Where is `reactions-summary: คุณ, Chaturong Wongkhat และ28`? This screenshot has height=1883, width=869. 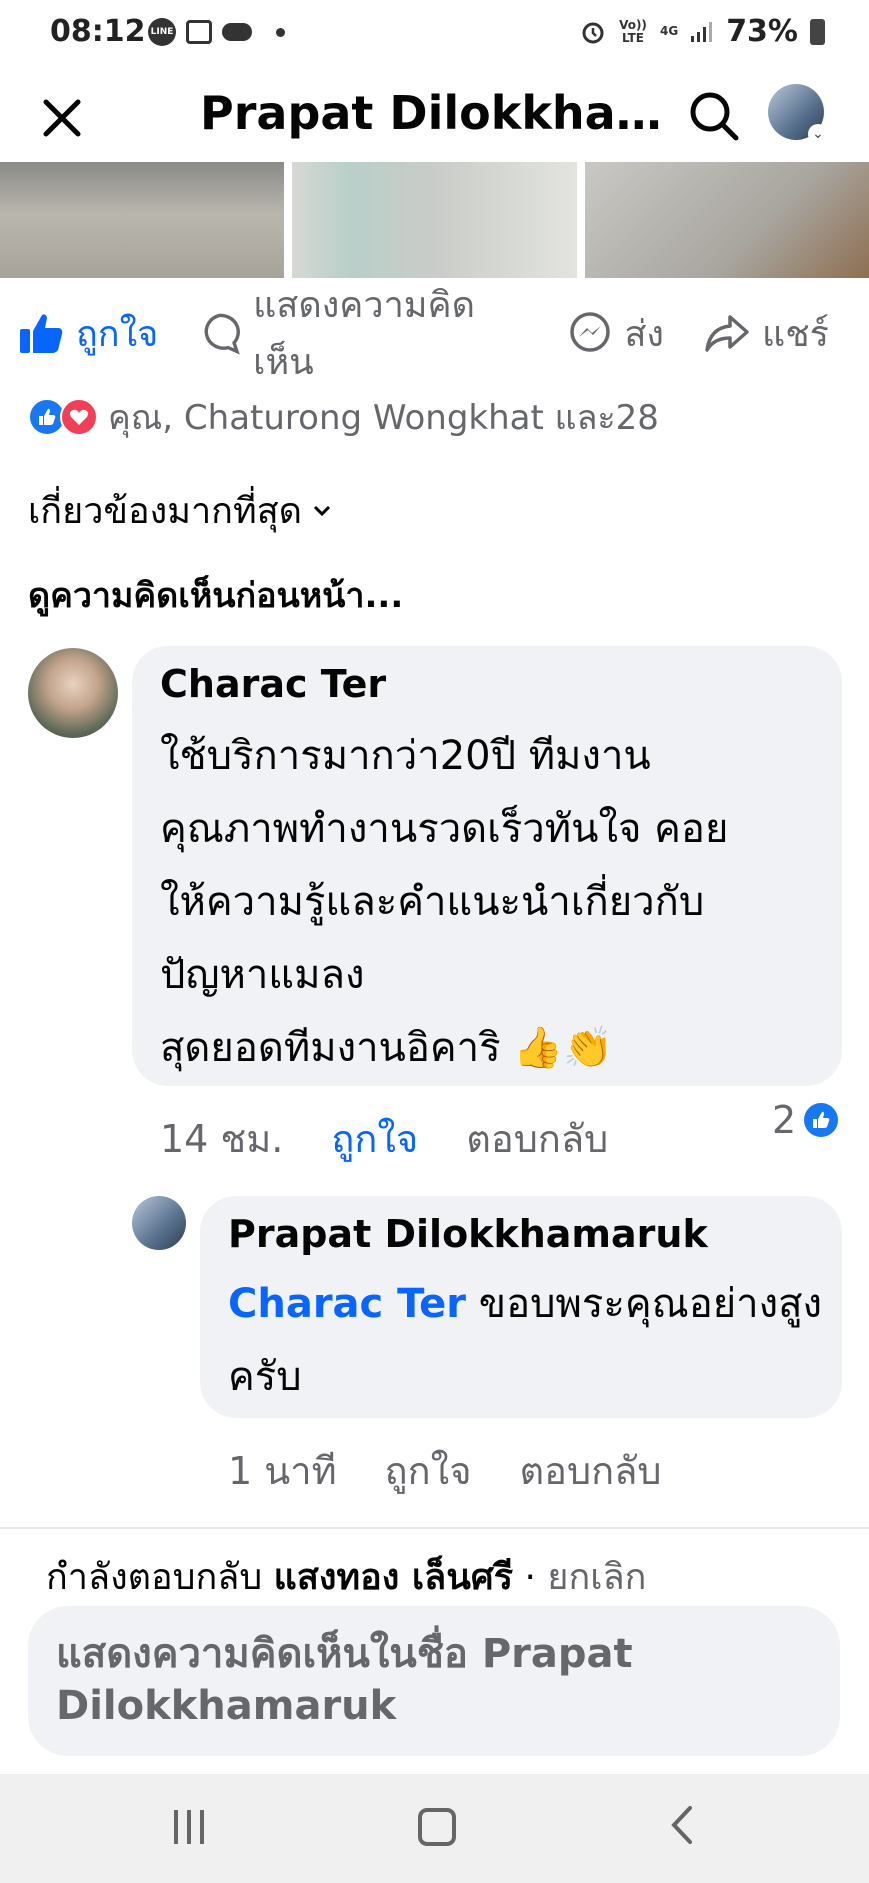
reactions-summary: คุณ, Chaturong Wongkhat และ28 is located at coordinates (343, 417).